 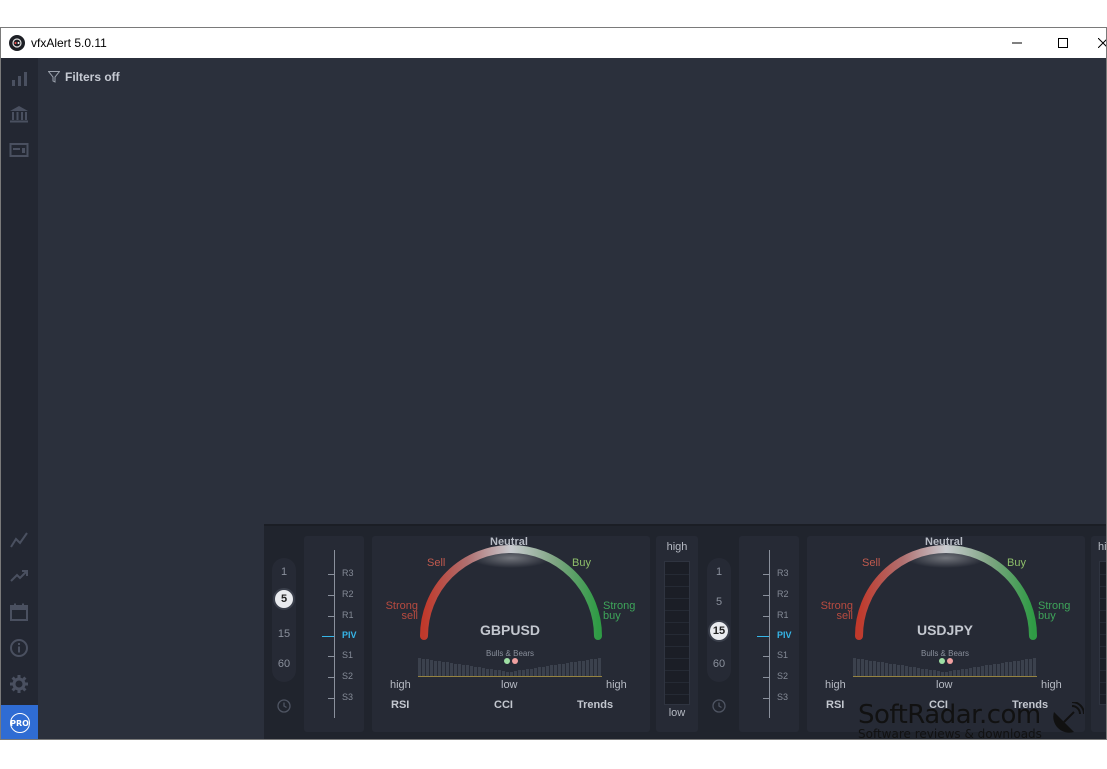 What do you see at coordinates (19, 78) in the screenshot?
I see `signals-chart-icon` at bounding box center [19, 78].